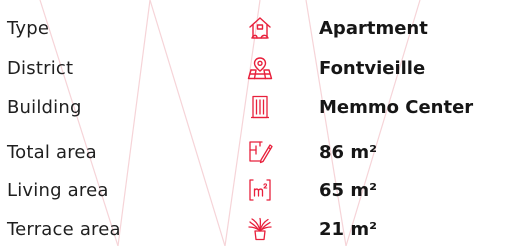 Image resolution: width=522 pixels, height=246 pixels. I want to click on property-row-terrace-area: Terrace area 21 m², so click(261, 229).